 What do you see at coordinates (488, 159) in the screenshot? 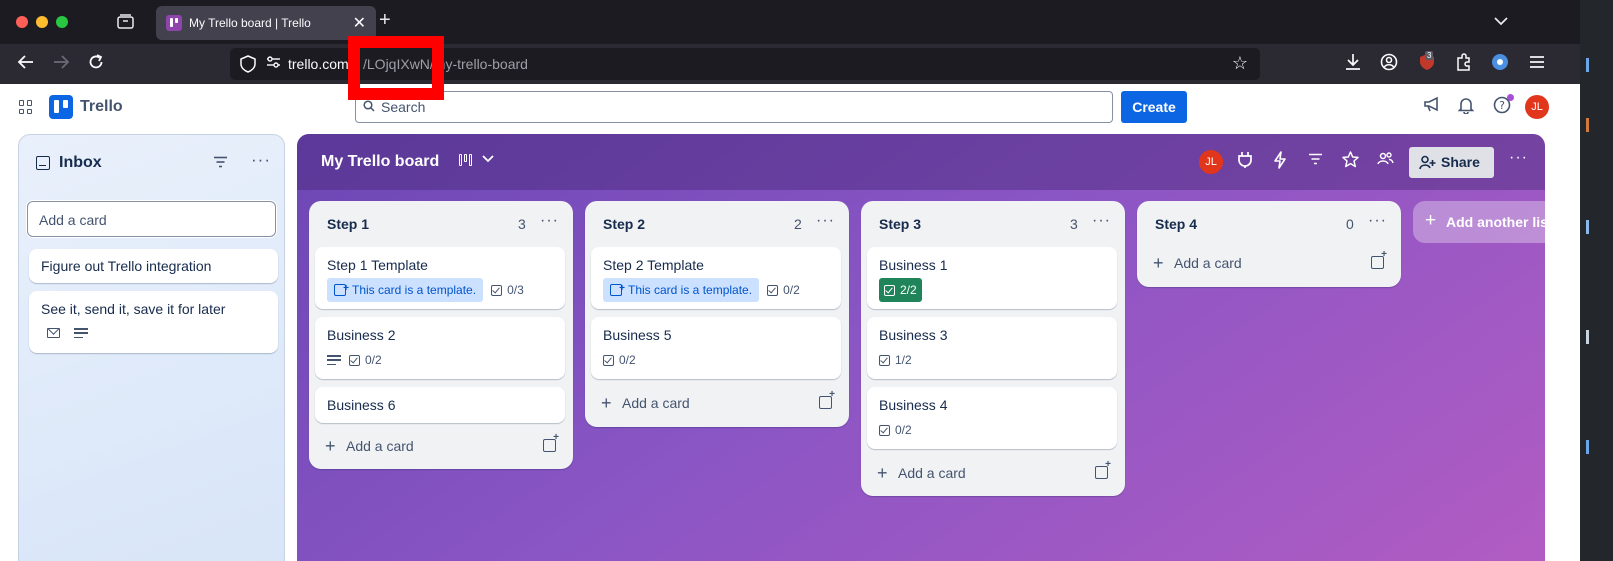
I see `chevron-down-icon` at bounding box center [488, 159].